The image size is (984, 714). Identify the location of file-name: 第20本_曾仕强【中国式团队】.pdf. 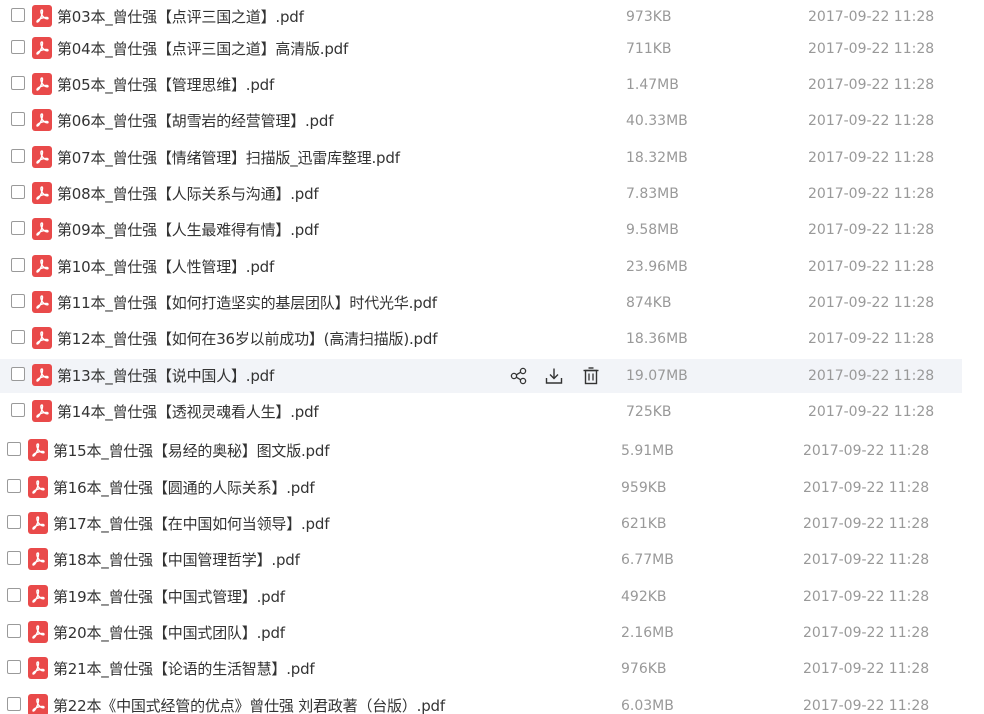
(169, 633).